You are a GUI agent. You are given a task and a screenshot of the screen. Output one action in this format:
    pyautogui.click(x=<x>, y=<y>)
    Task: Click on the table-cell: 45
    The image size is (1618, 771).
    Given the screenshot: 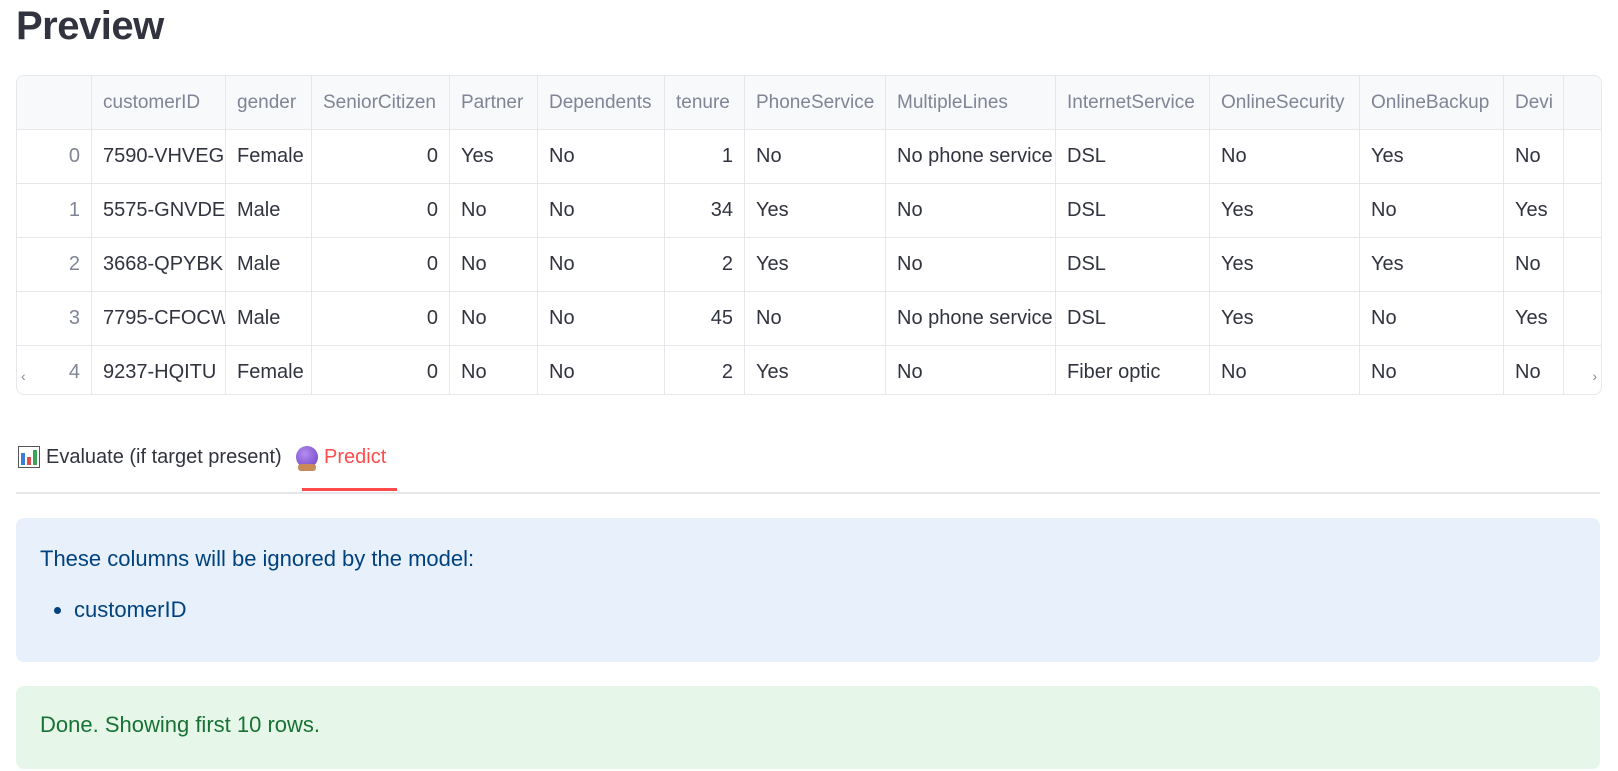 What is the action you would take?
    pyautogui.click(x=705, y=318)
    